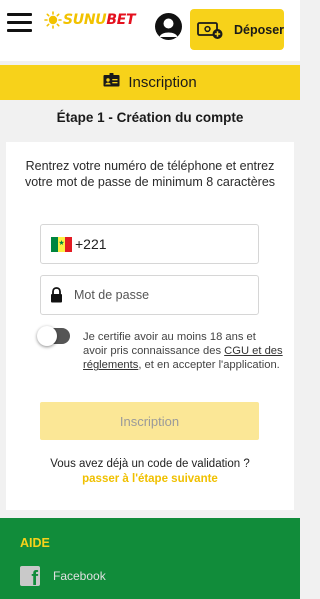  I want to click on submit-label: Inscription, so click(149, 421).